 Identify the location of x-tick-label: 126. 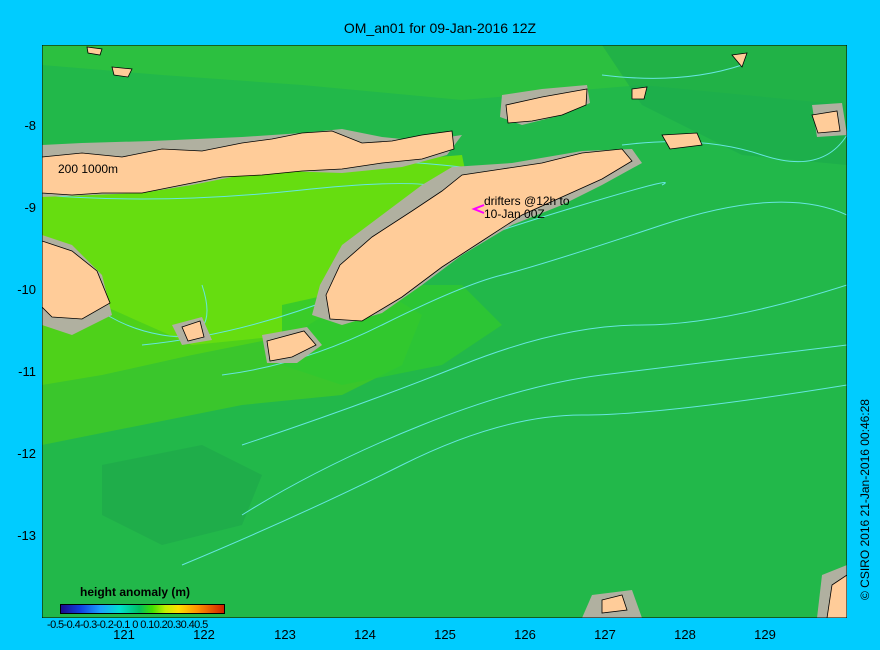
(525, 634).